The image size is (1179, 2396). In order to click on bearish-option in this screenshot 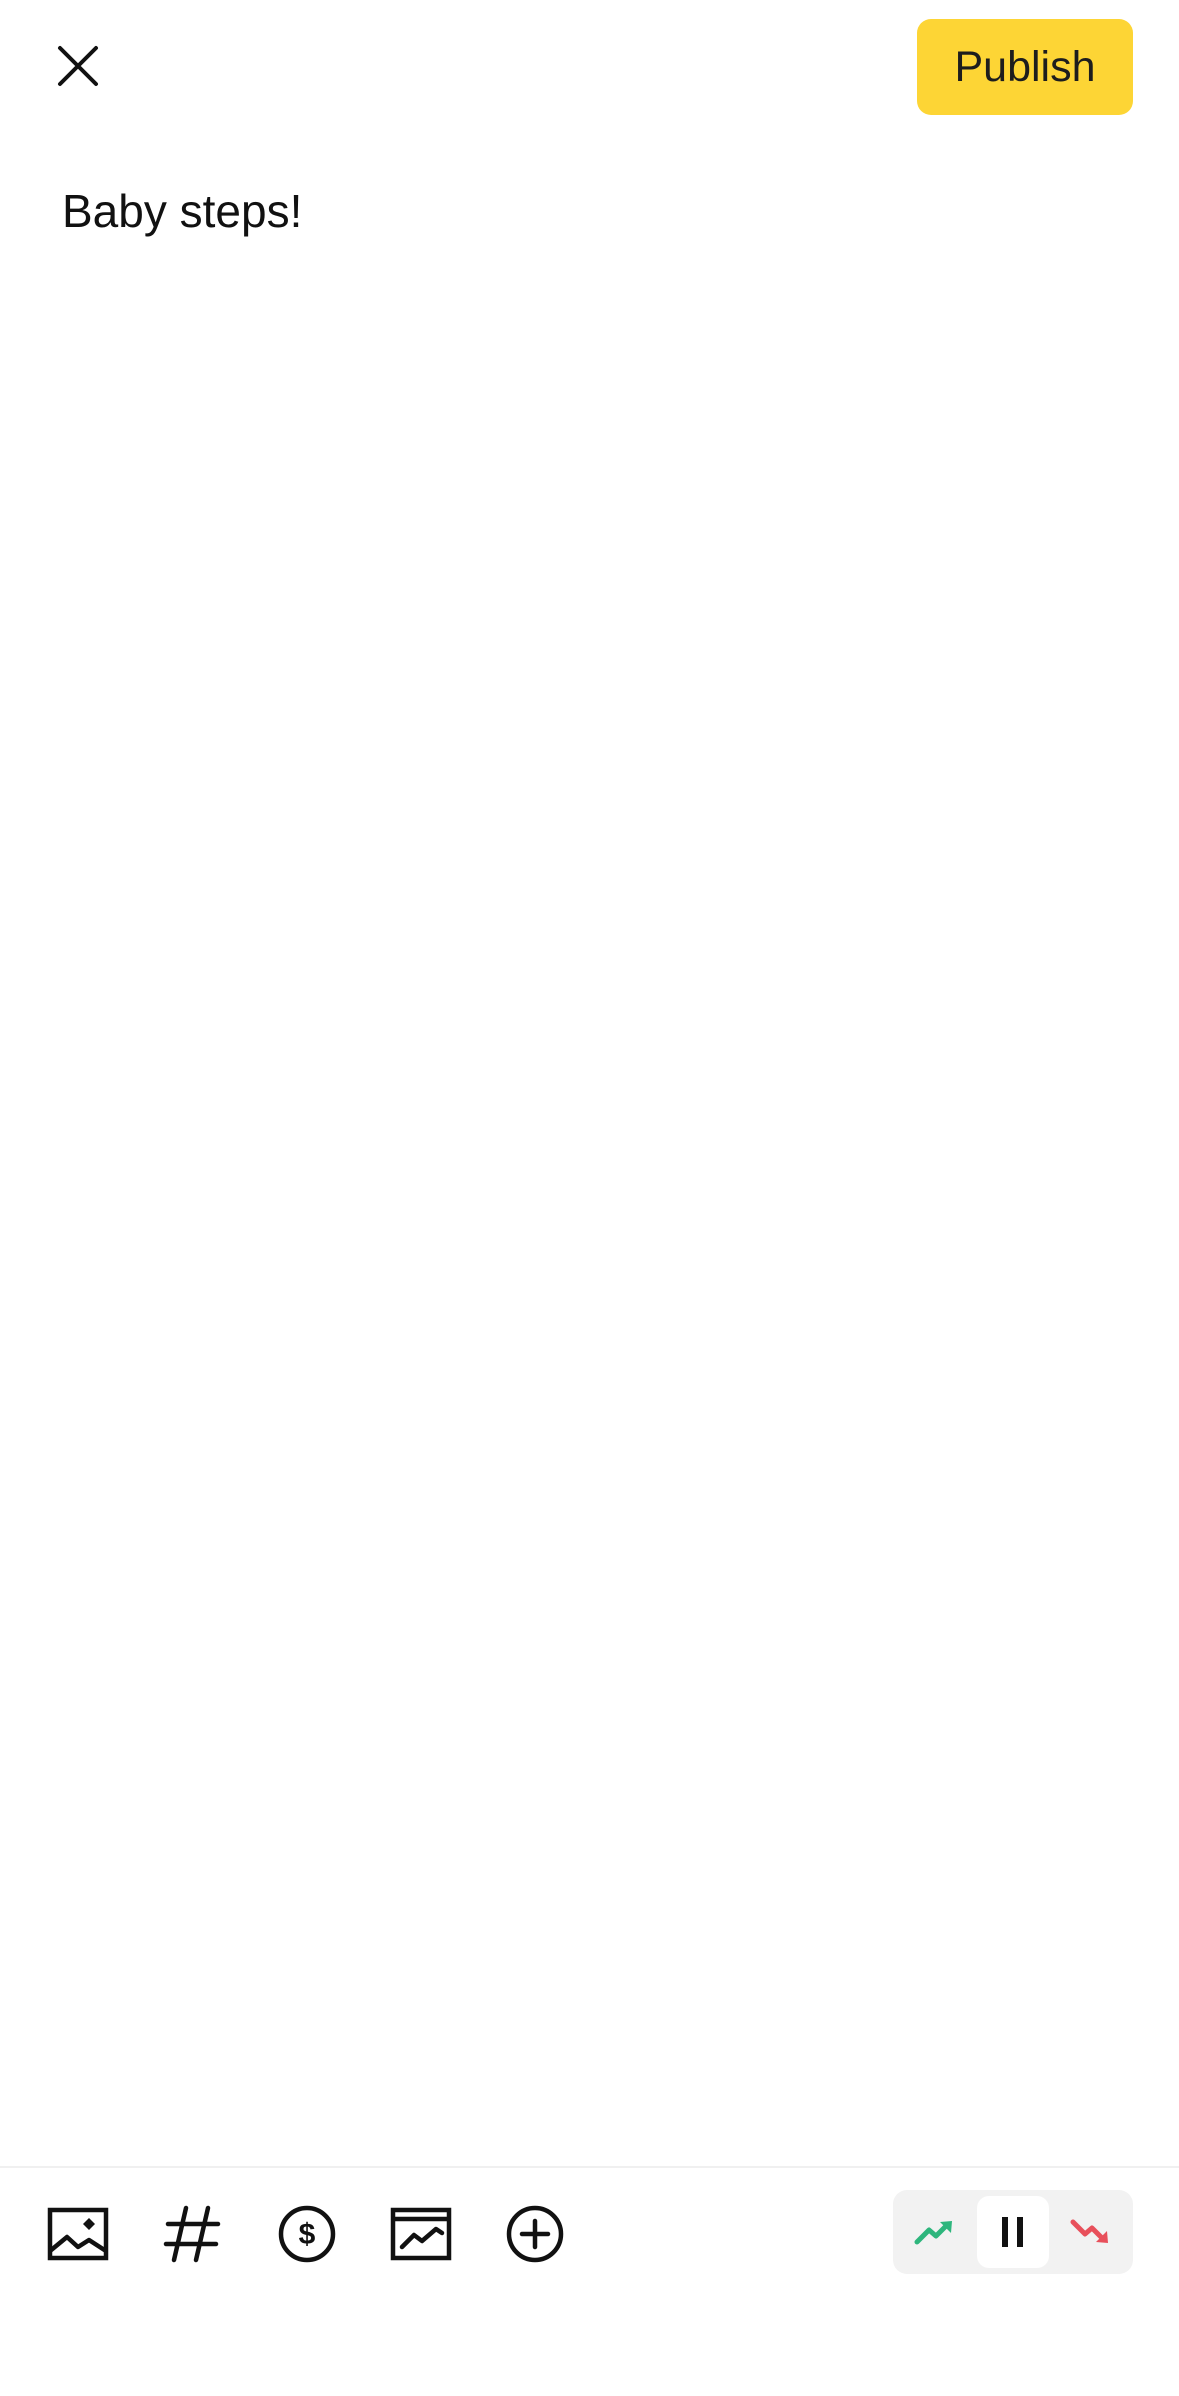, I will do `click(1091, 2232)`.